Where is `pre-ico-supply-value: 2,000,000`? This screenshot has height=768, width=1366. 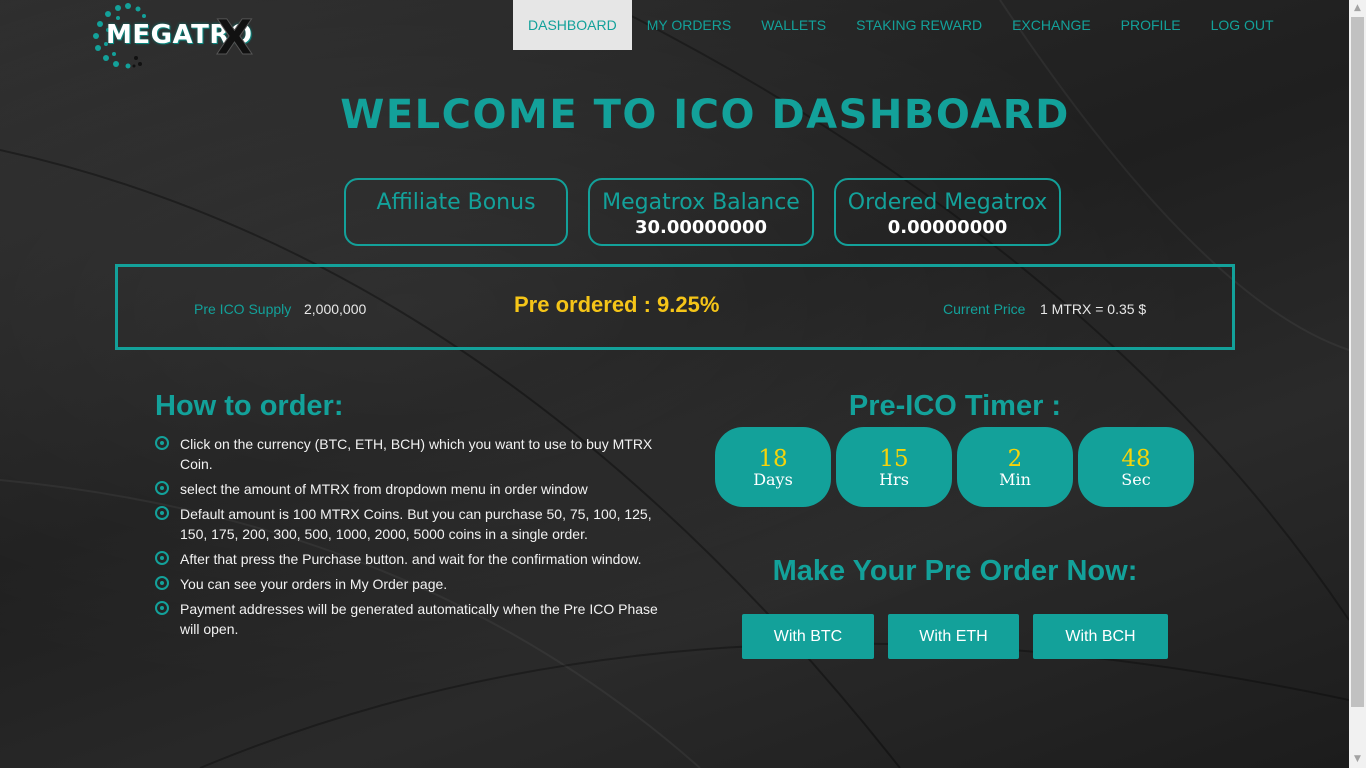 pre-ico-supply-value: 2,000,000 is located at coordinates (335, 309).